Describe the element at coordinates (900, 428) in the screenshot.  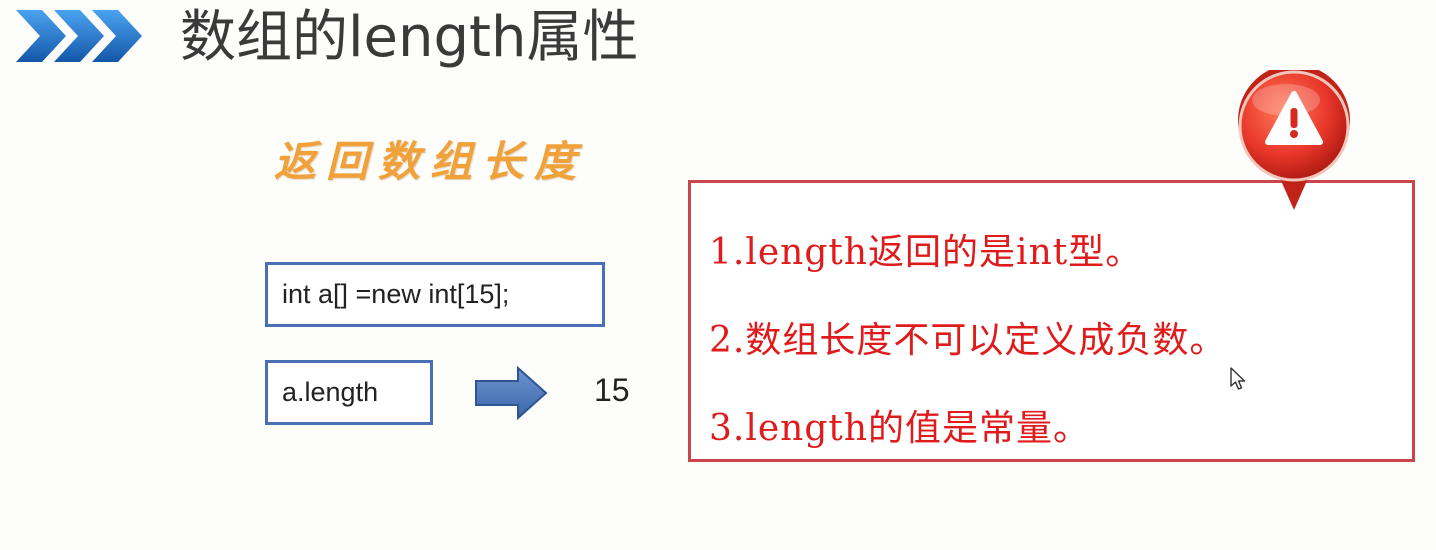
I see `note-item: 3.length的值是常量。` at that location.